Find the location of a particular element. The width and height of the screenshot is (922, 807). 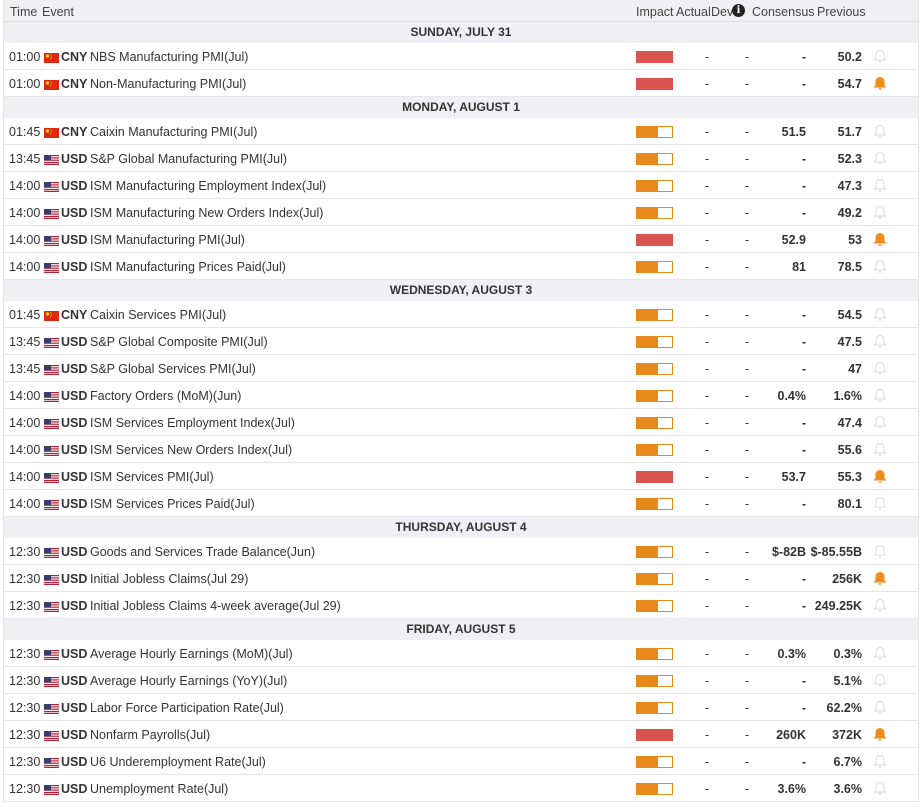

event-name: ISM Services PMI(Jul) is located at coordinates (152, 477).